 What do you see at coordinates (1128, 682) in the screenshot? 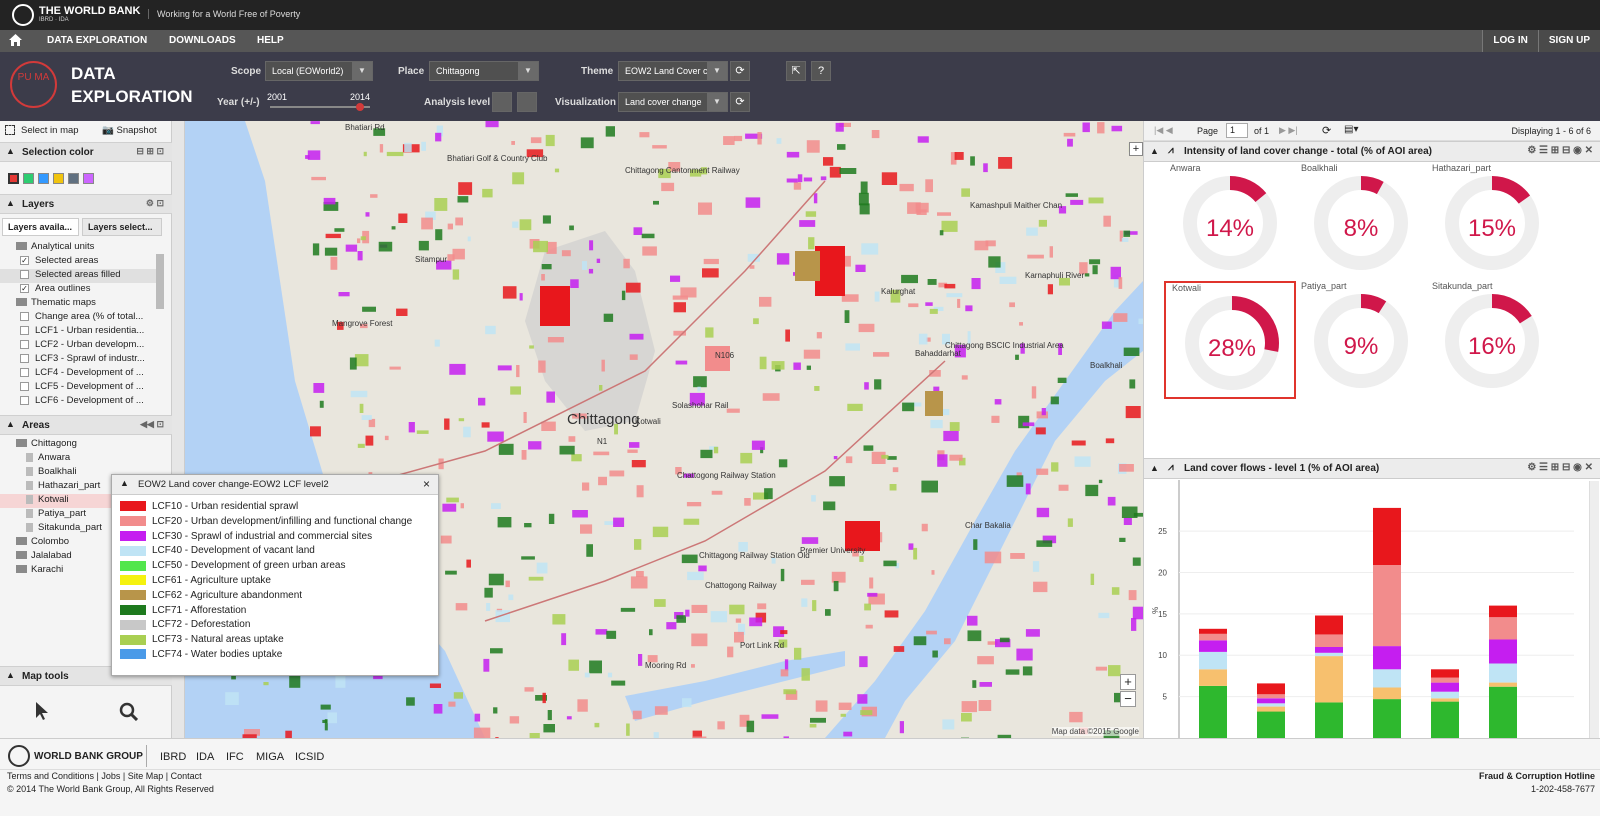
I see `zoom-in-button: +` at bounding box center [1128, 682].